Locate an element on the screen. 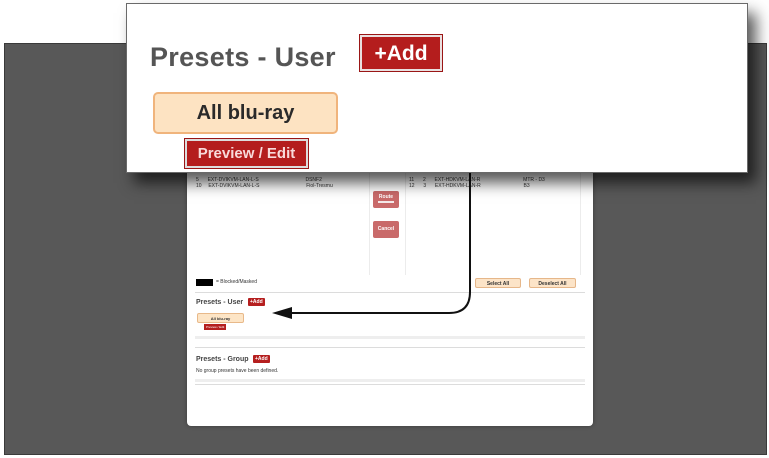 Image resolution: width=769 pixels, height=458 pixels. preset-all-blu-ray-large: All blu-ray is located at coordinates (245, 113).